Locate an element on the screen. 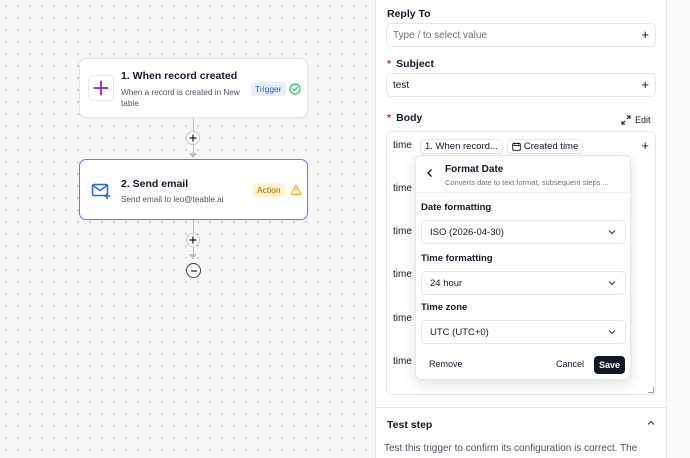 This screenshot has width=690, height=458. time-zone-value: UTC (UTC+0) is located at coordinates (459, 332).